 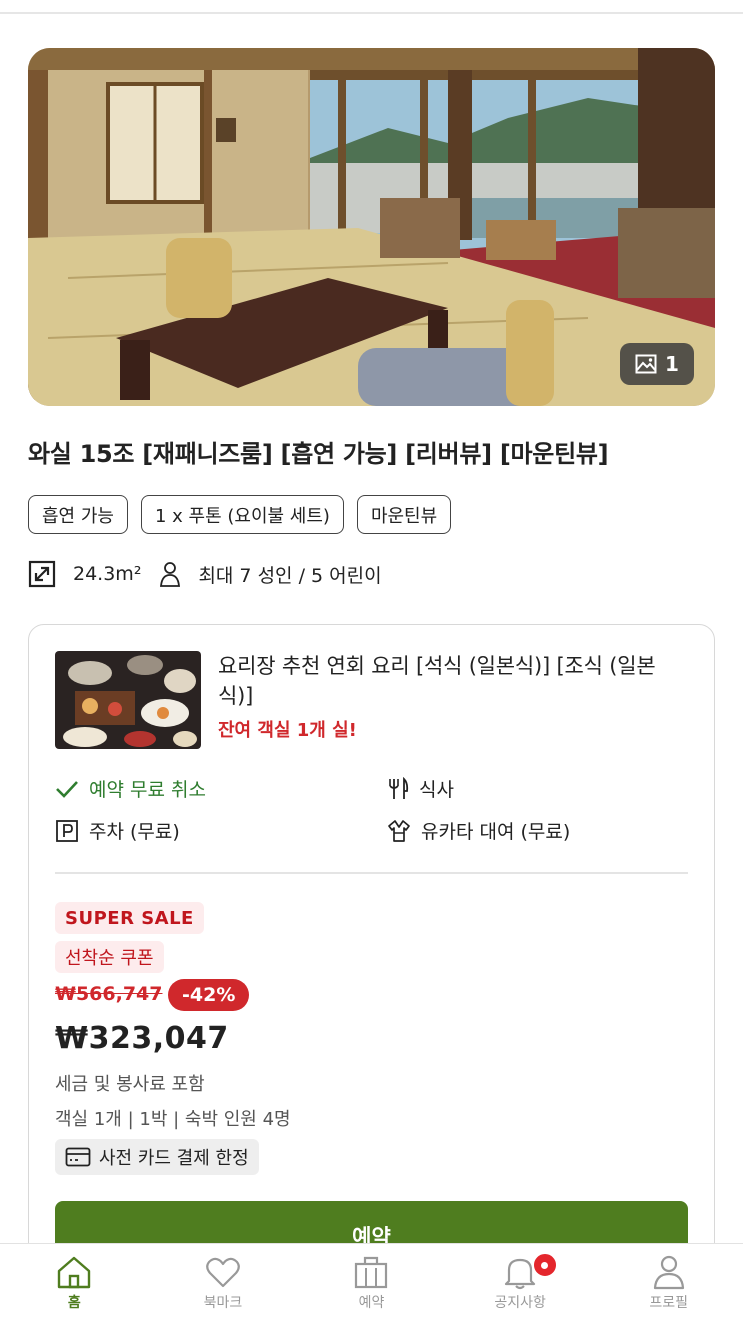 I want to click on tag-mountain-view: 마운틴뷰, so click(x=404, y=514).